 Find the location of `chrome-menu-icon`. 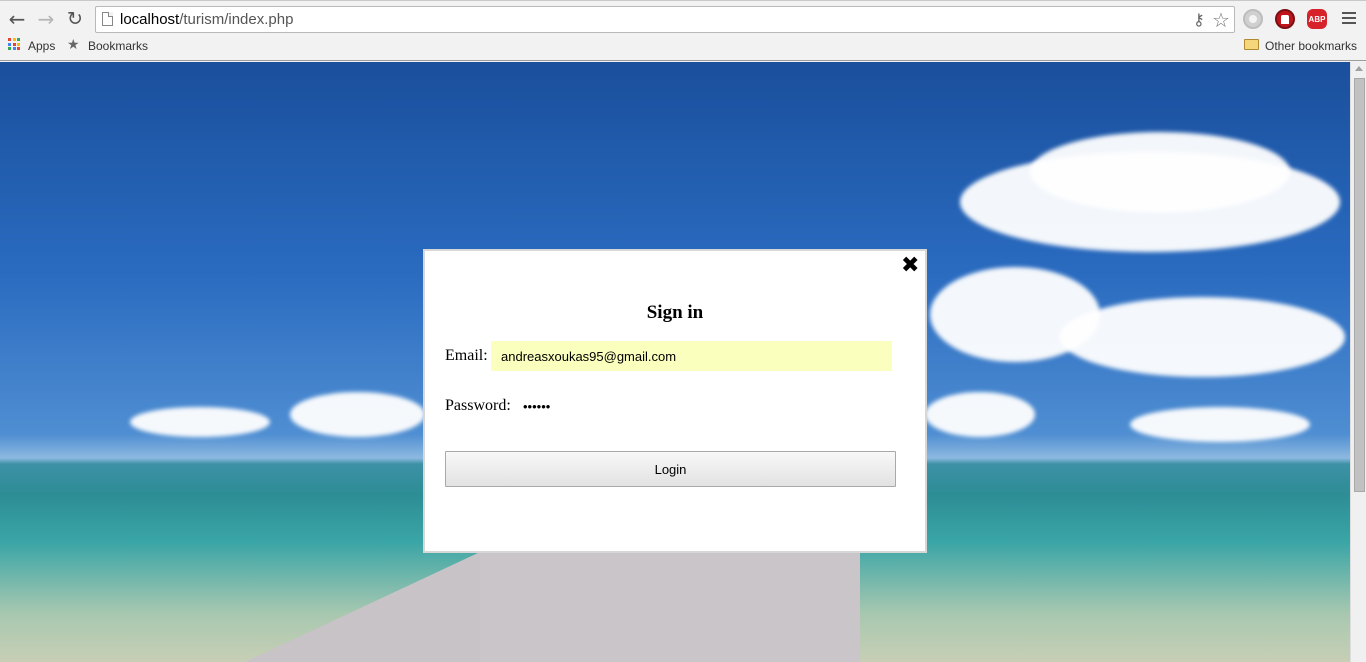

chrome-menu-icon is located at coordinates (1349, 19).